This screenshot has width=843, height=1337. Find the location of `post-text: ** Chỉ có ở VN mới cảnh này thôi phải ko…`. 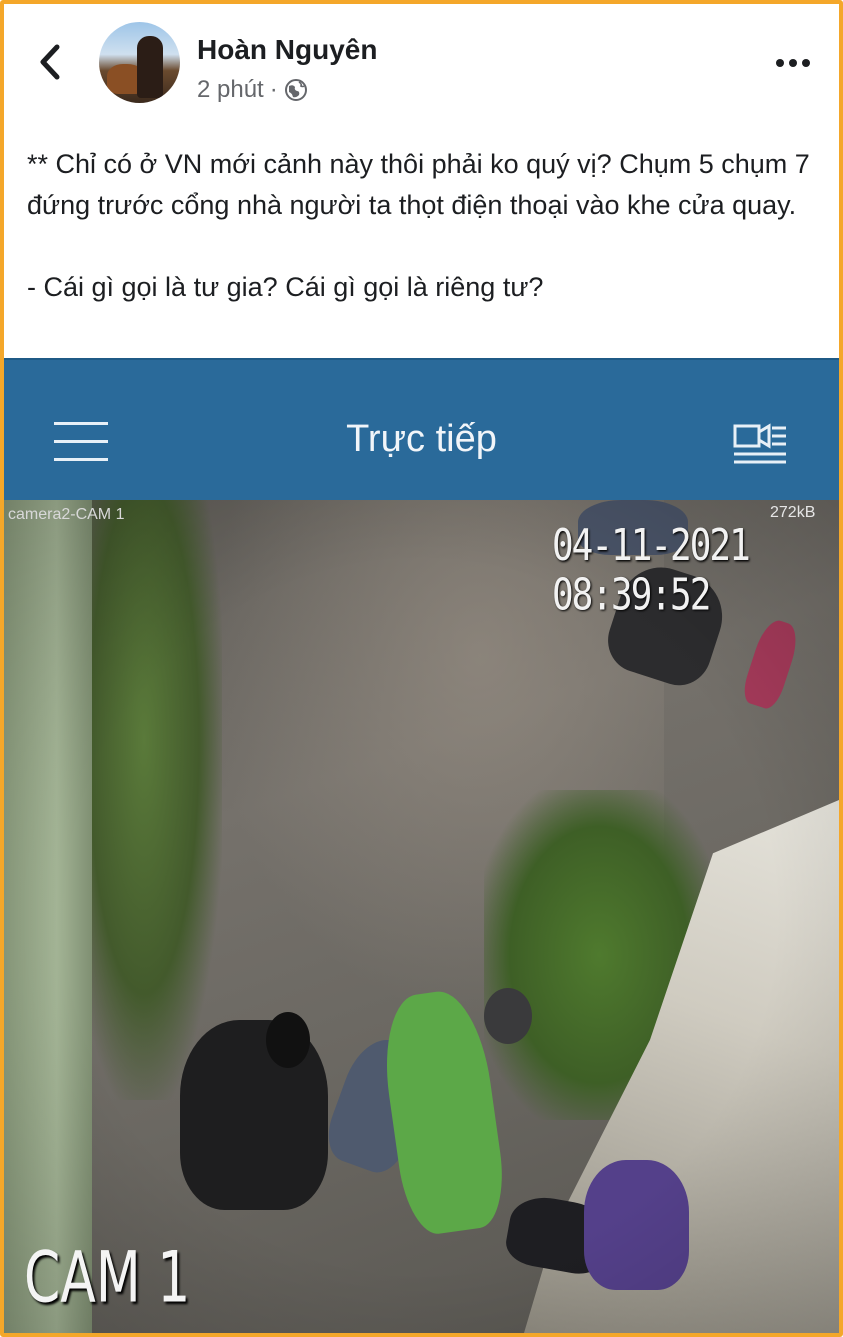

post-text: ** Chỉ có ở VN mới cảnh này thôi phải ko… is located at coordinates (427, 226).